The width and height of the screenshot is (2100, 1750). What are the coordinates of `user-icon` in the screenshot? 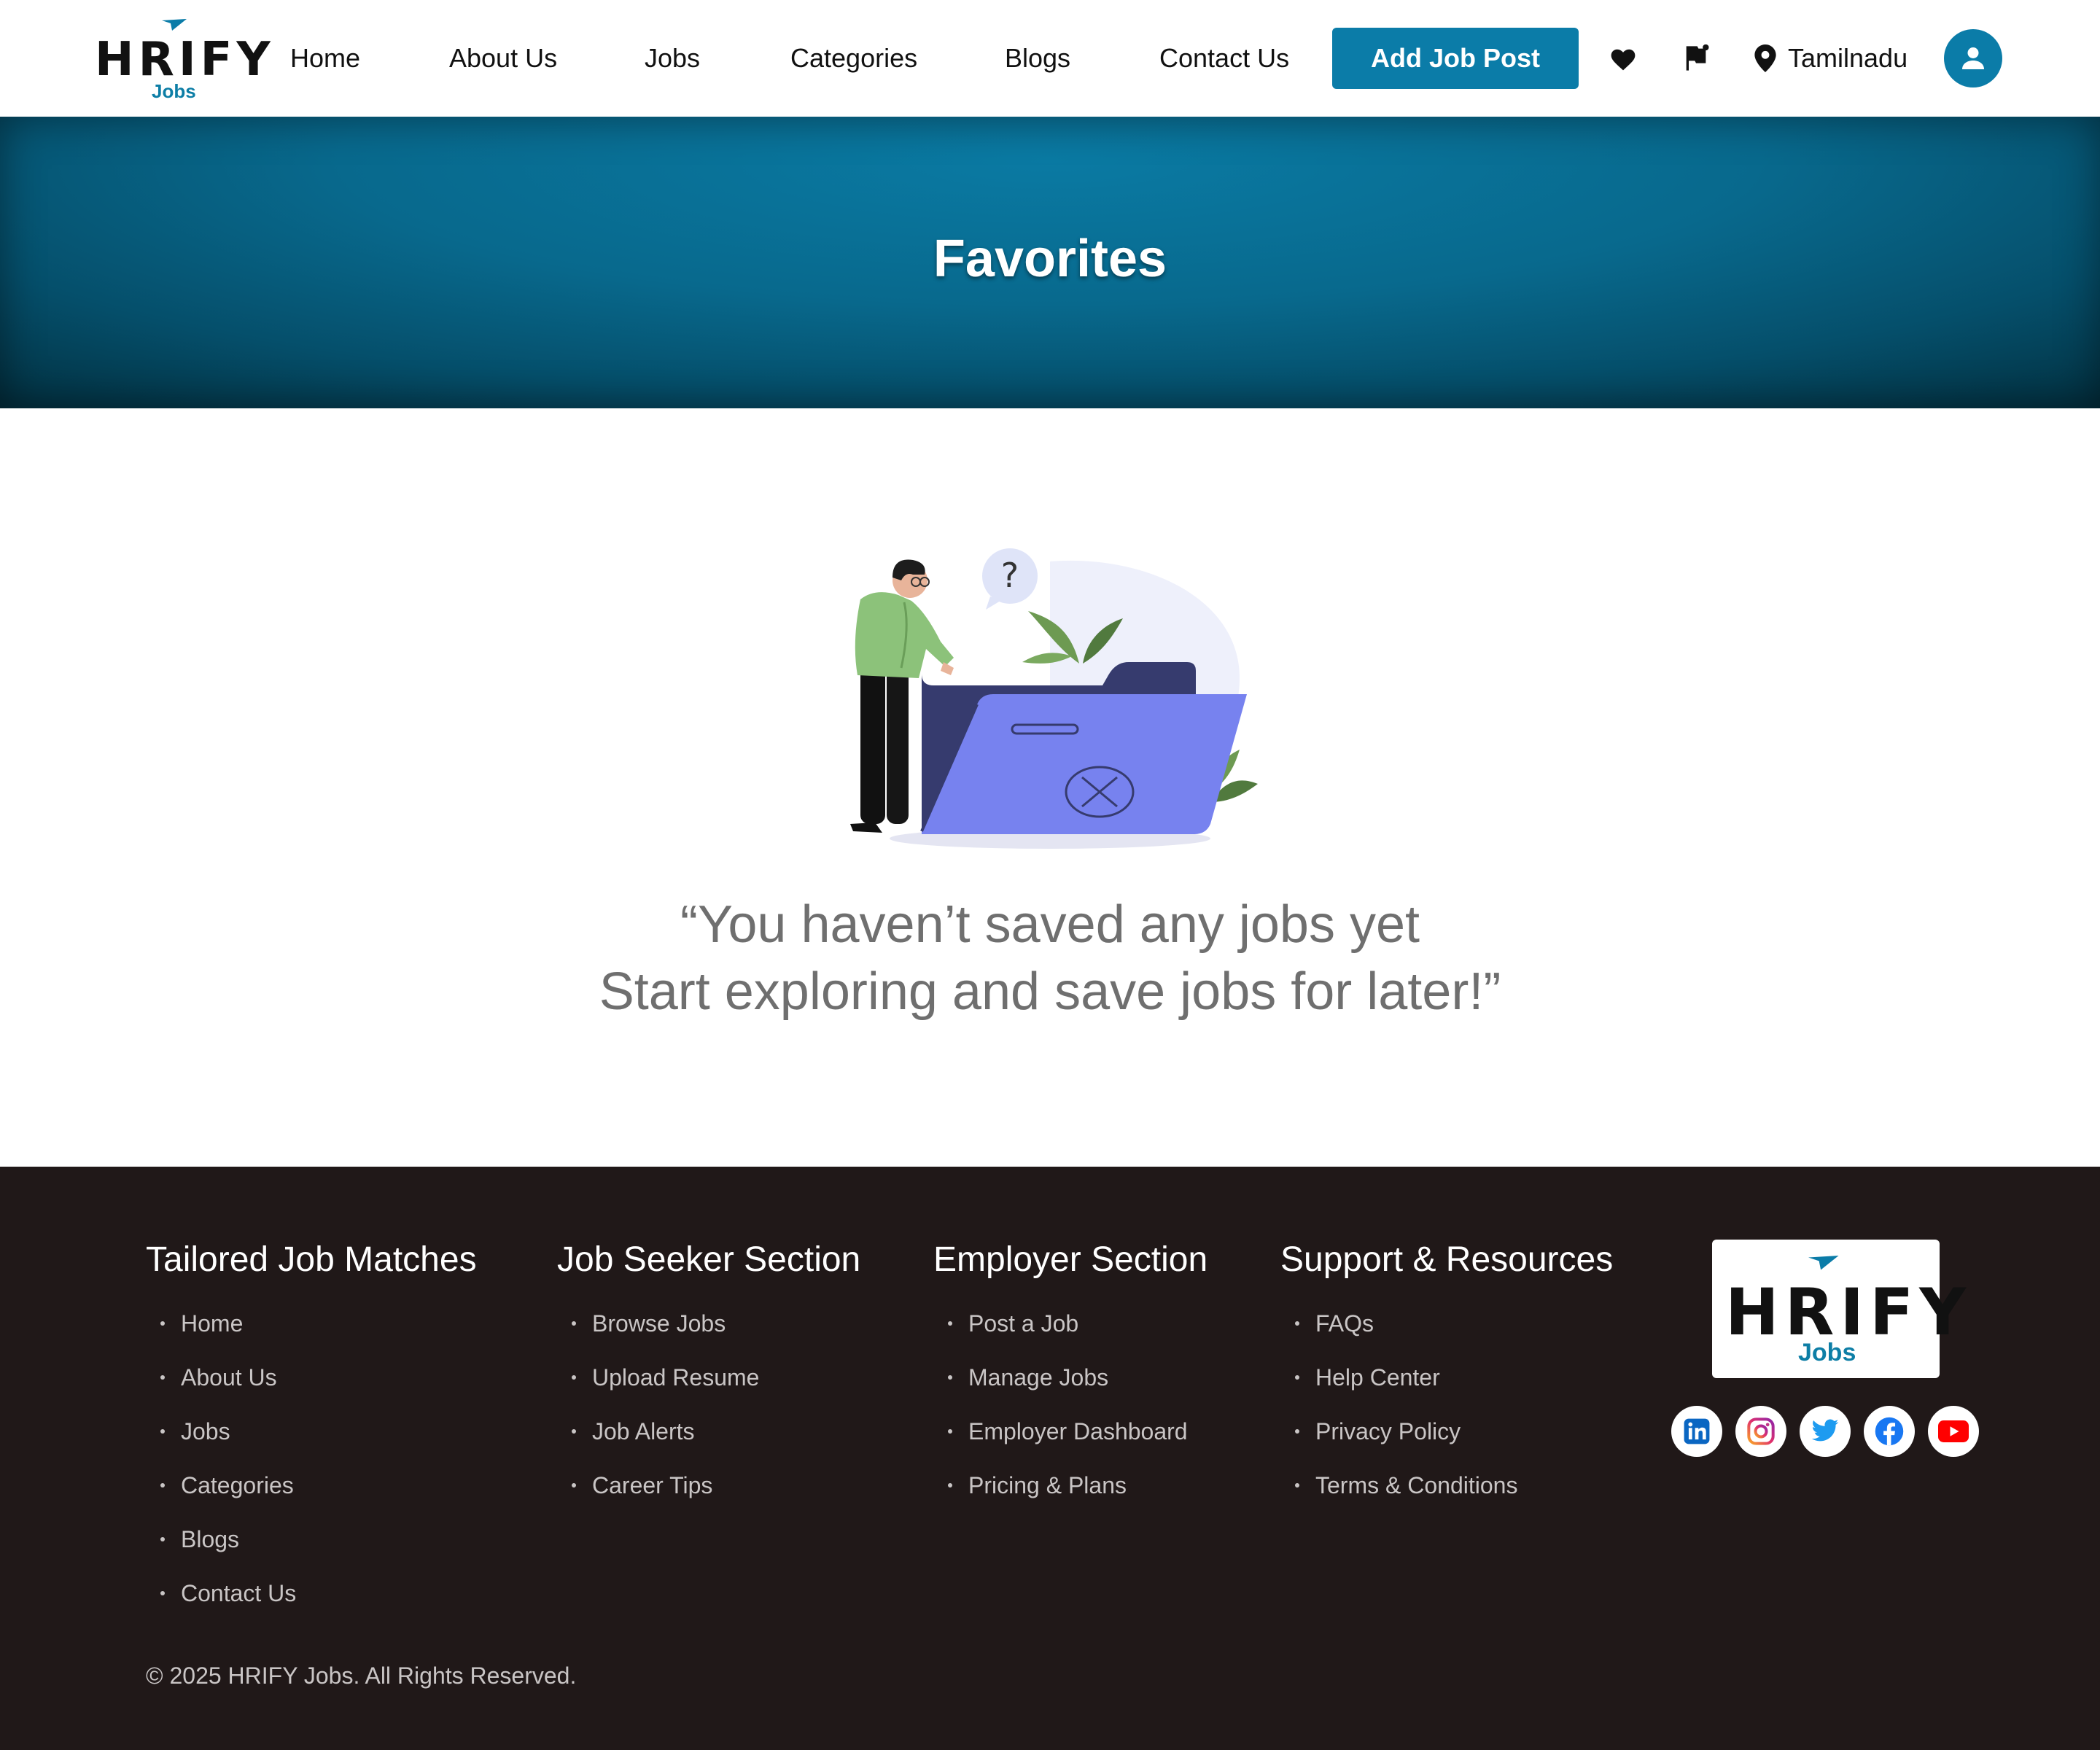 It's located at (1973, 58).